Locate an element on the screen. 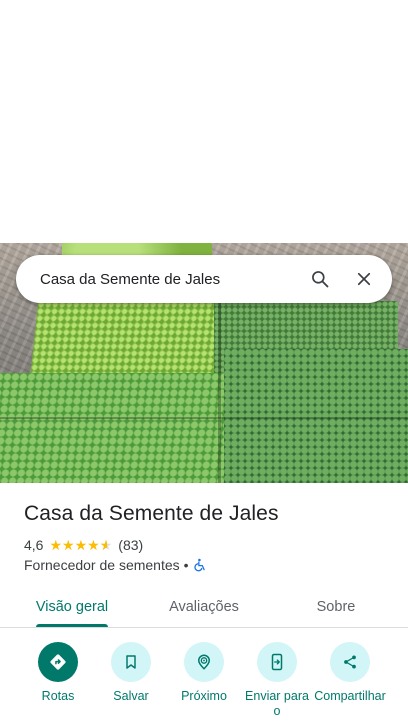  active-tab-indicator is located at coordinates (72, 625).